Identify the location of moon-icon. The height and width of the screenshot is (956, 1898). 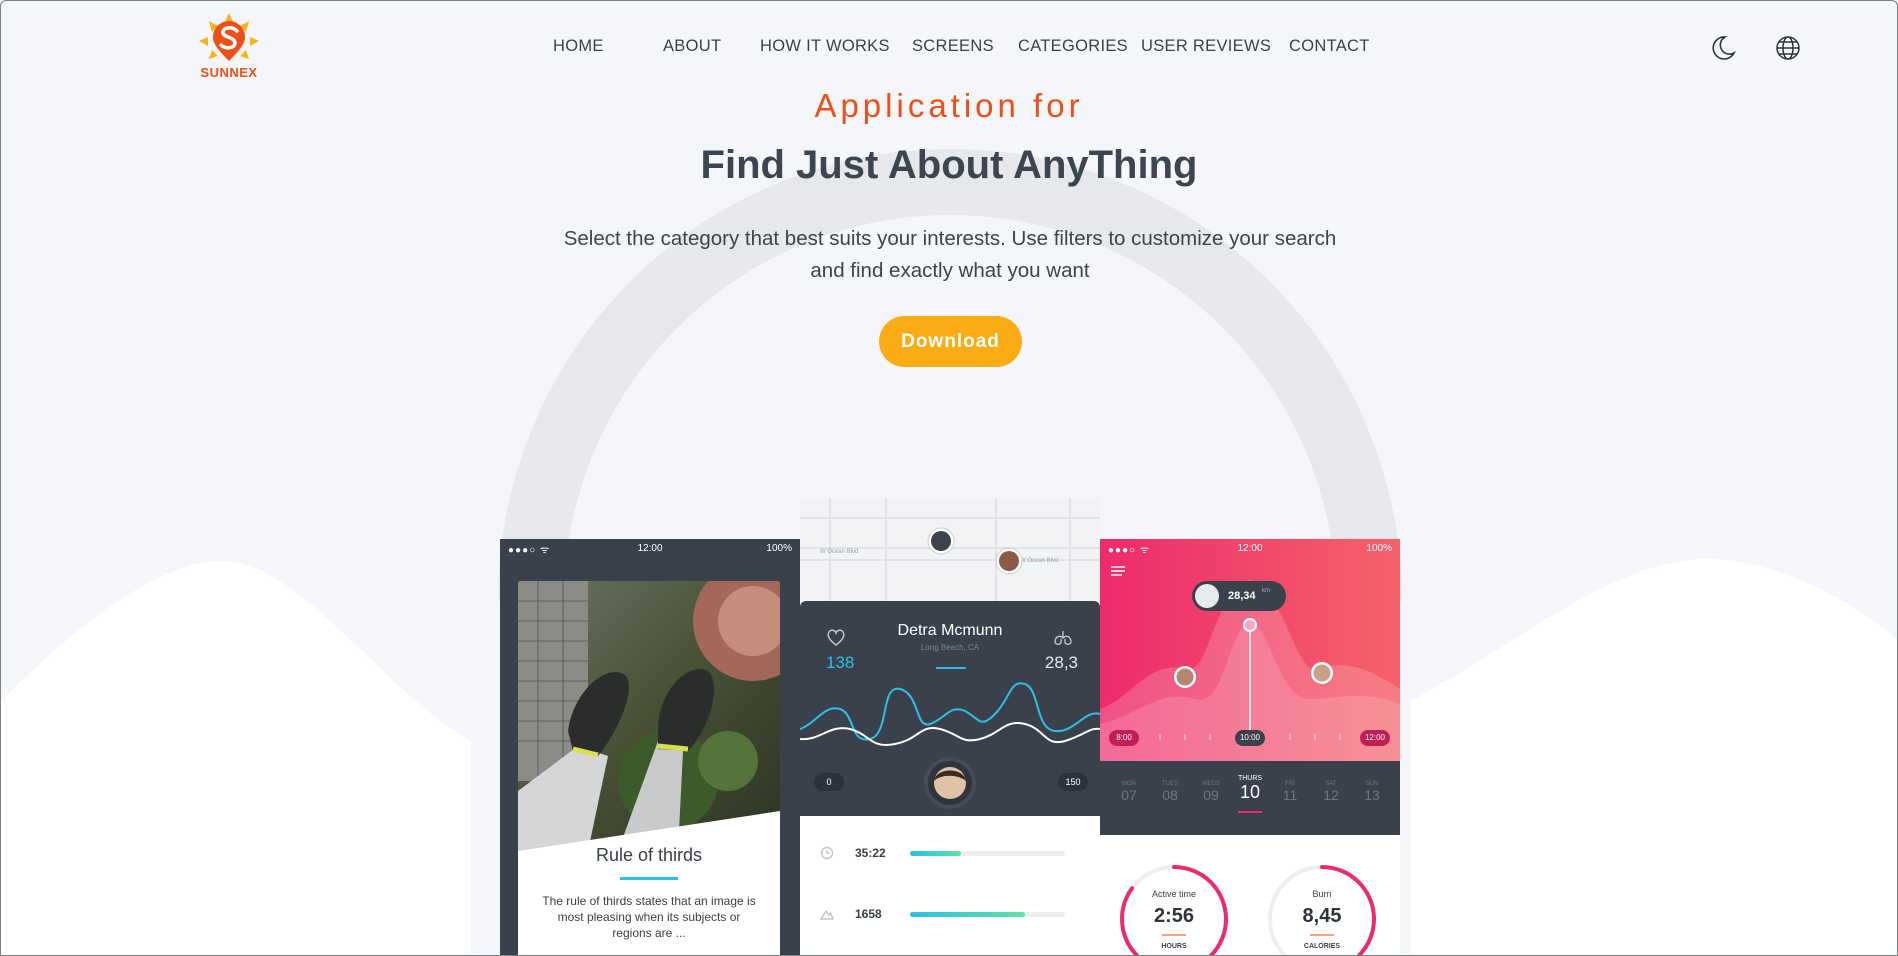
(1723, 48).